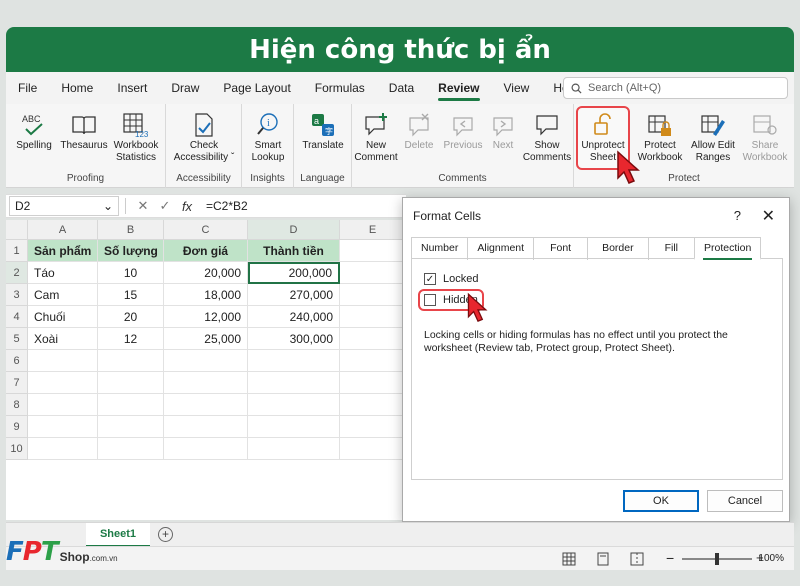 The width and height of the screenshot is (800, 586). Describe the element at coordinates (294, 339) in the screenshot. I see `table-cell: 300,000` at that location.